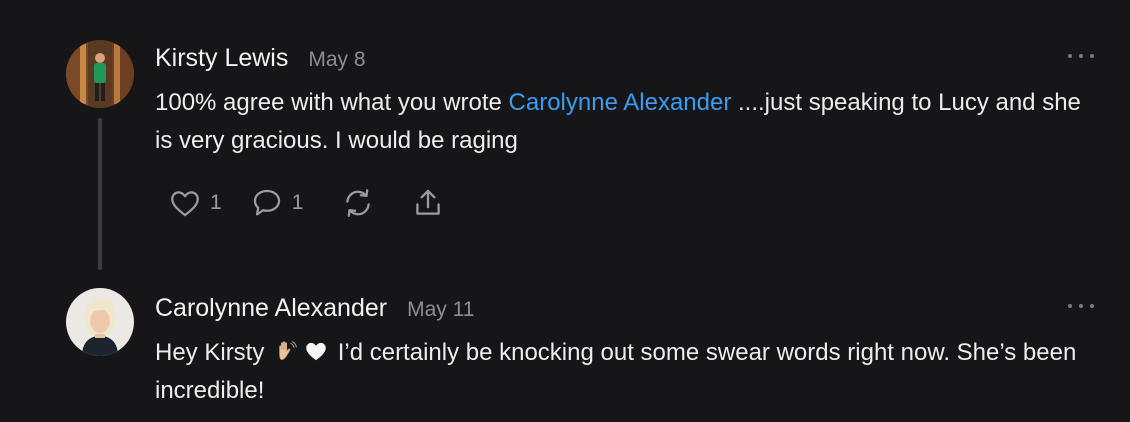 This screenshot has width=1130, height=422. Describe the element at coordinates (266, 202) in the screenshot. I see `comment-icon` at that location.